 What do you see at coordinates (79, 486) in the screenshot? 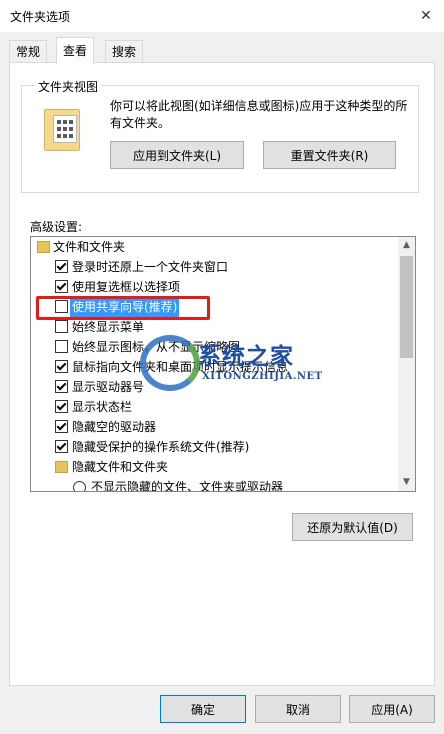
I see `radio-button` at bounding box center [79, 486].